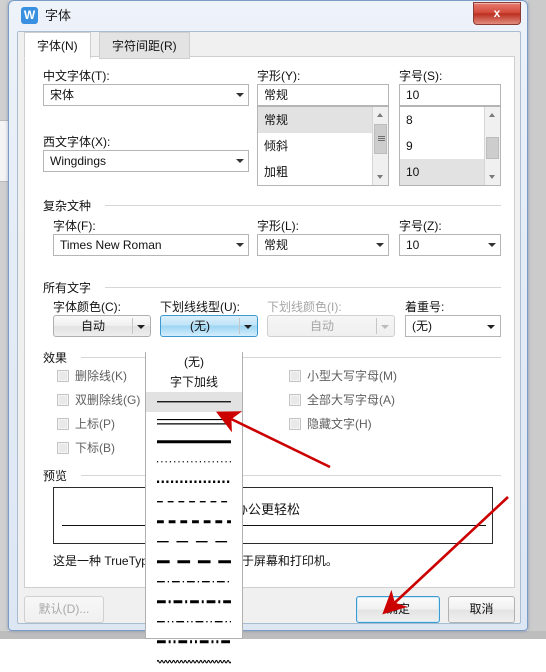 The image size is (546, 672). I want to click on checkbox-label: 隐藏文字(H), so click(339, 424).